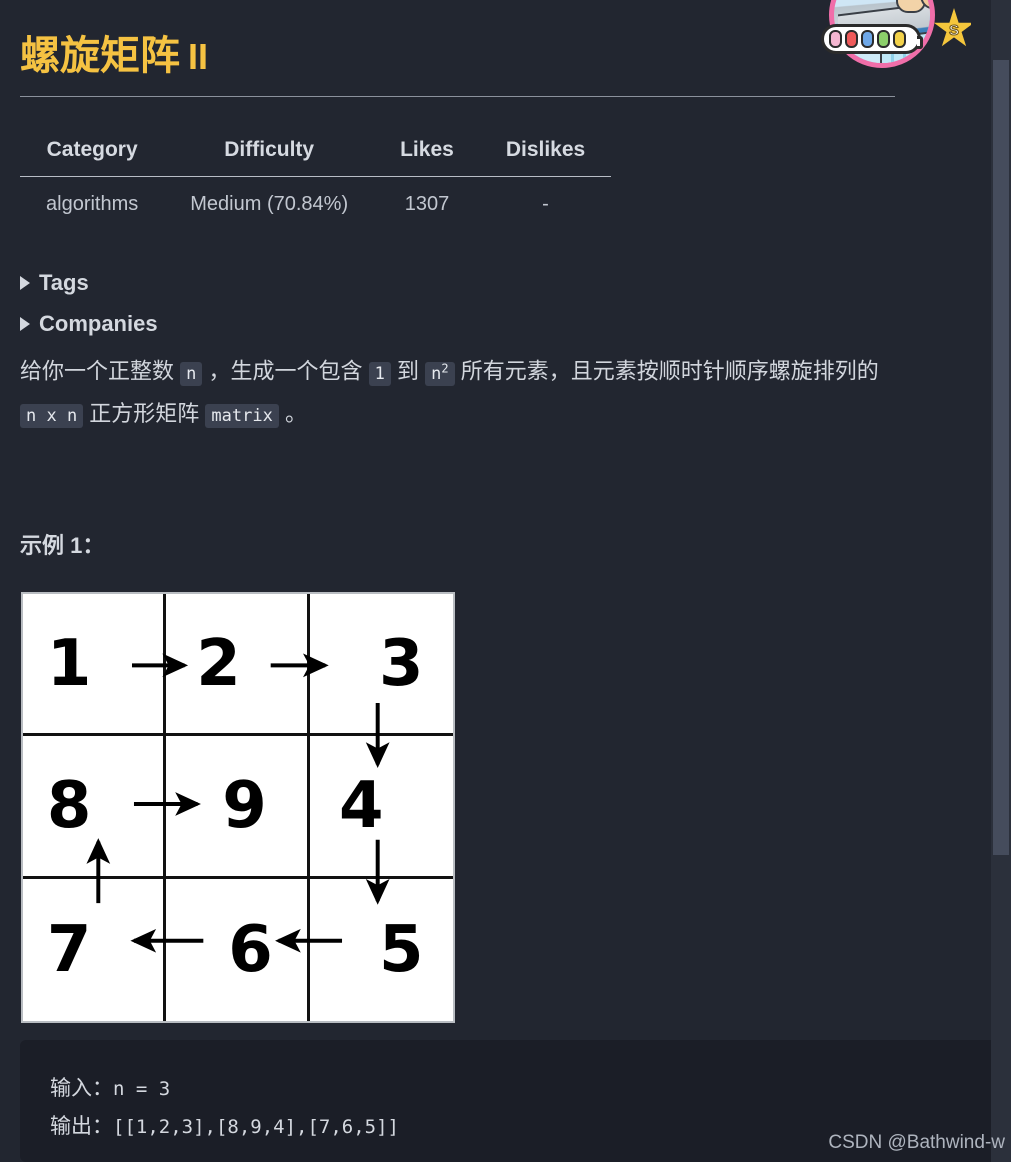 This screenshot has width=1011, height=1162. What do you see at coordinates (250, 949) in the screenshot?
I see `matrix-value: 6` at bounding box center [250, 949].